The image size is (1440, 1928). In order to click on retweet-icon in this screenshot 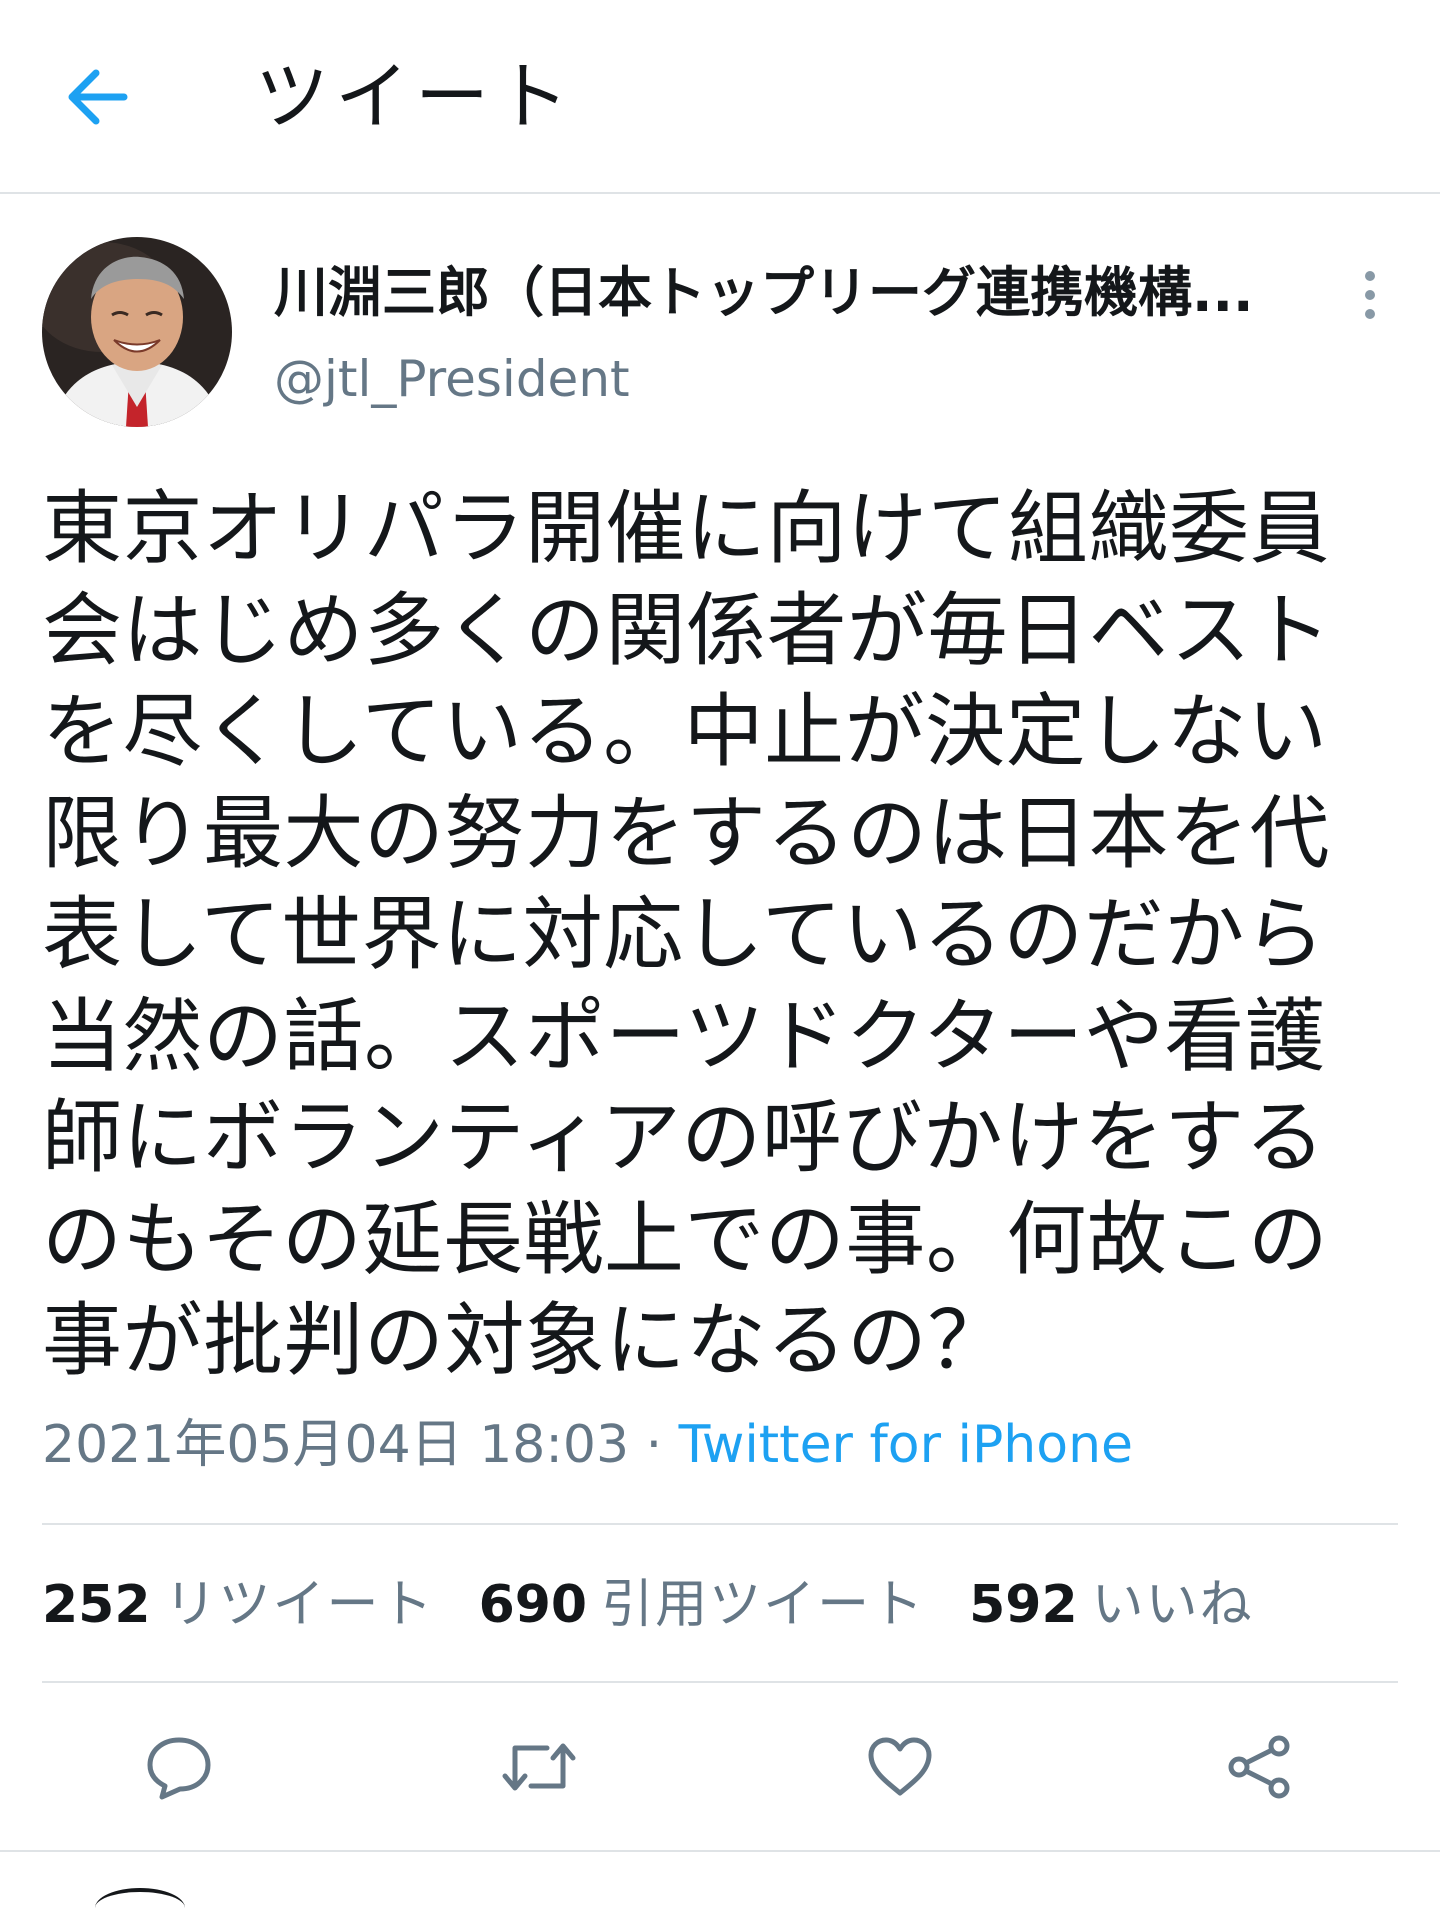, I will do `click(539, 1767)`.